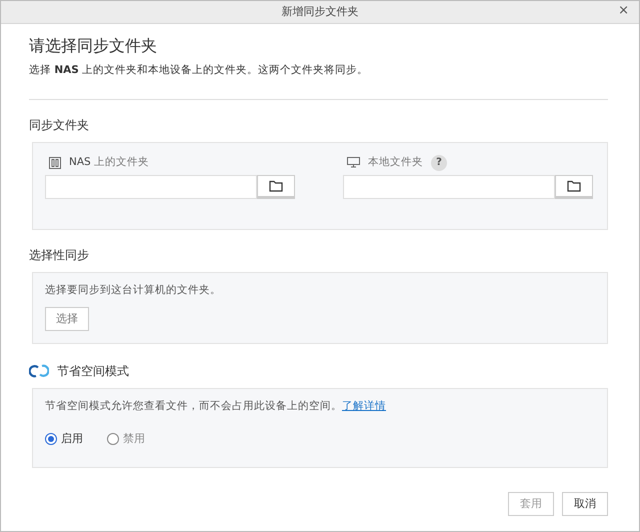 The height and width of the screenshot is (532, 640). What do you see at coordinates (133, 290) in the screenshot?
I see `section-description: 选择要同步到这台计算机的文件夹。` at bounding box center [133, 290].